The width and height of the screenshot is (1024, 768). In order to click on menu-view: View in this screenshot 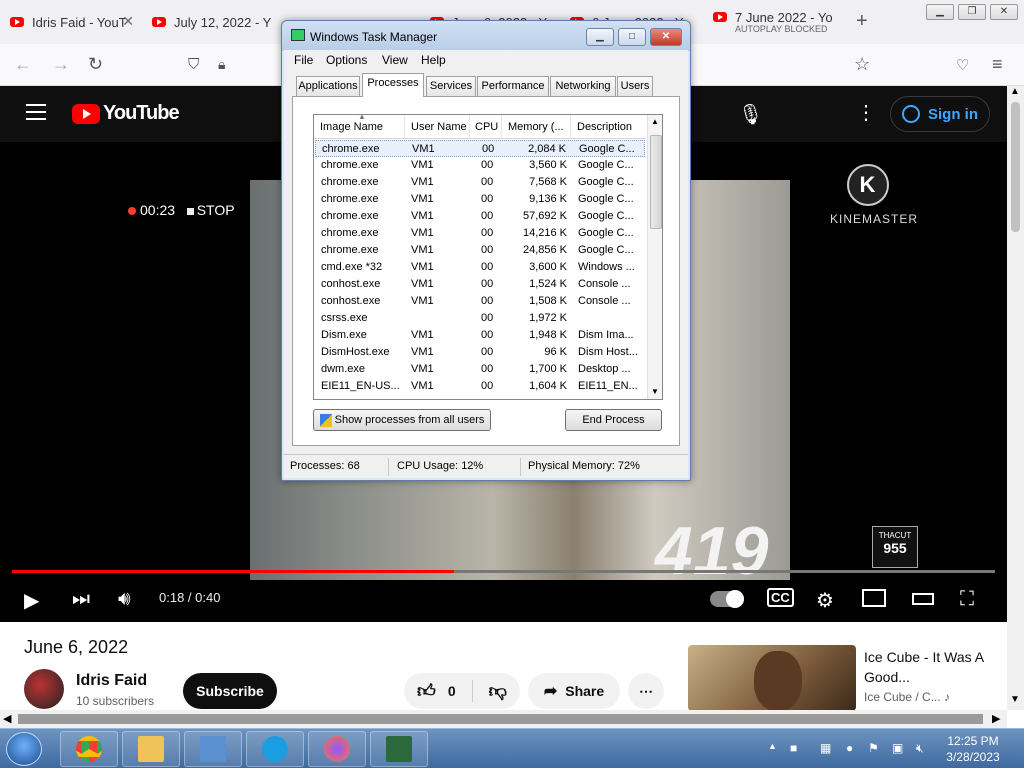, I will do `click(395, 60)`.